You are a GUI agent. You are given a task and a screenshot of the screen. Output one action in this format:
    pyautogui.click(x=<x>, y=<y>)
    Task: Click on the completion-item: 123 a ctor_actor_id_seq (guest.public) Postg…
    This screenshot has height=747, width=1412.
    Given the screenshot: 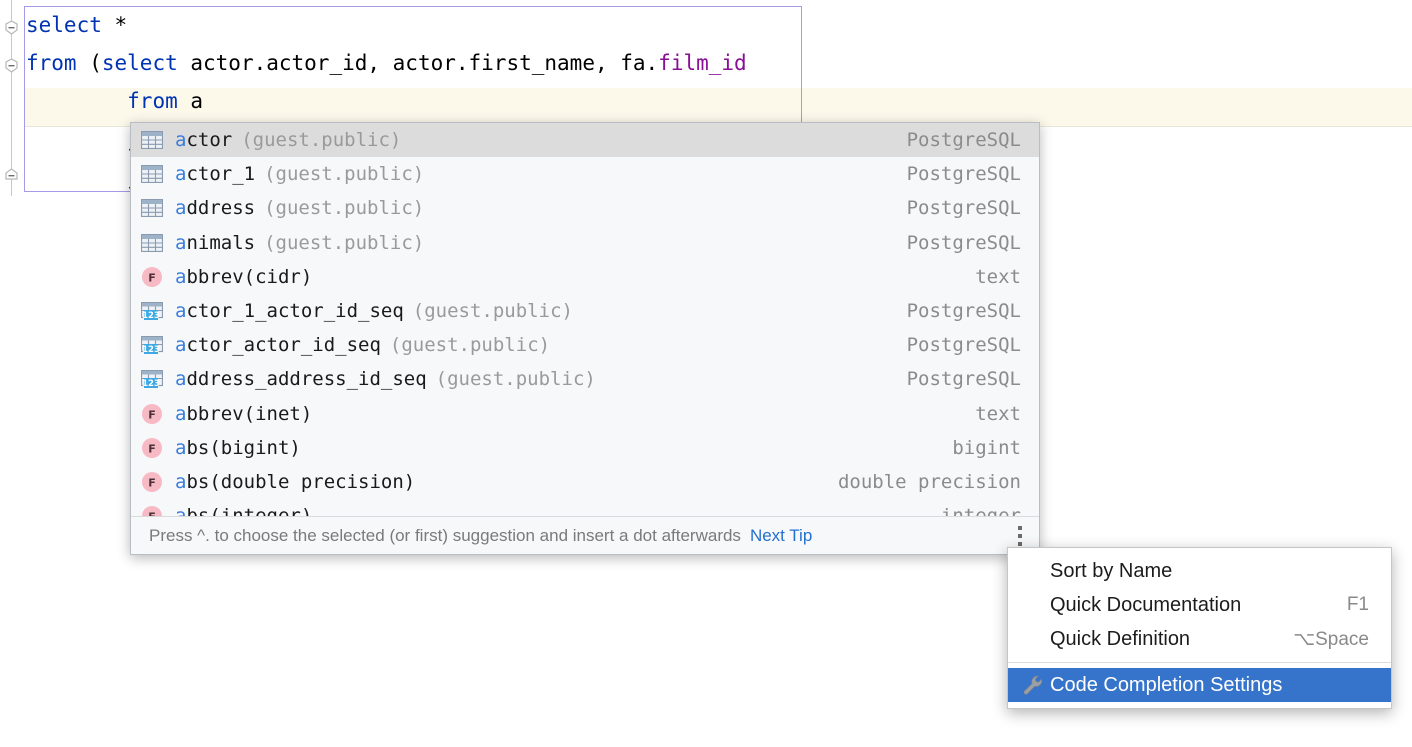 What is the action you would take?
    pyautogui.click(x=585, y=345)
    